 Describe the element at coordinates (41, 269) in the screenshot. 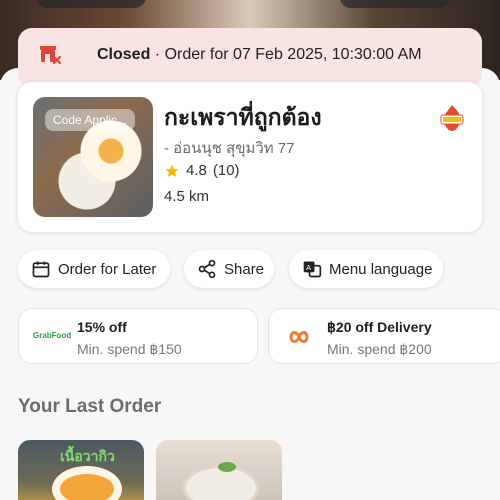

I see `calendar-icon` at that location.